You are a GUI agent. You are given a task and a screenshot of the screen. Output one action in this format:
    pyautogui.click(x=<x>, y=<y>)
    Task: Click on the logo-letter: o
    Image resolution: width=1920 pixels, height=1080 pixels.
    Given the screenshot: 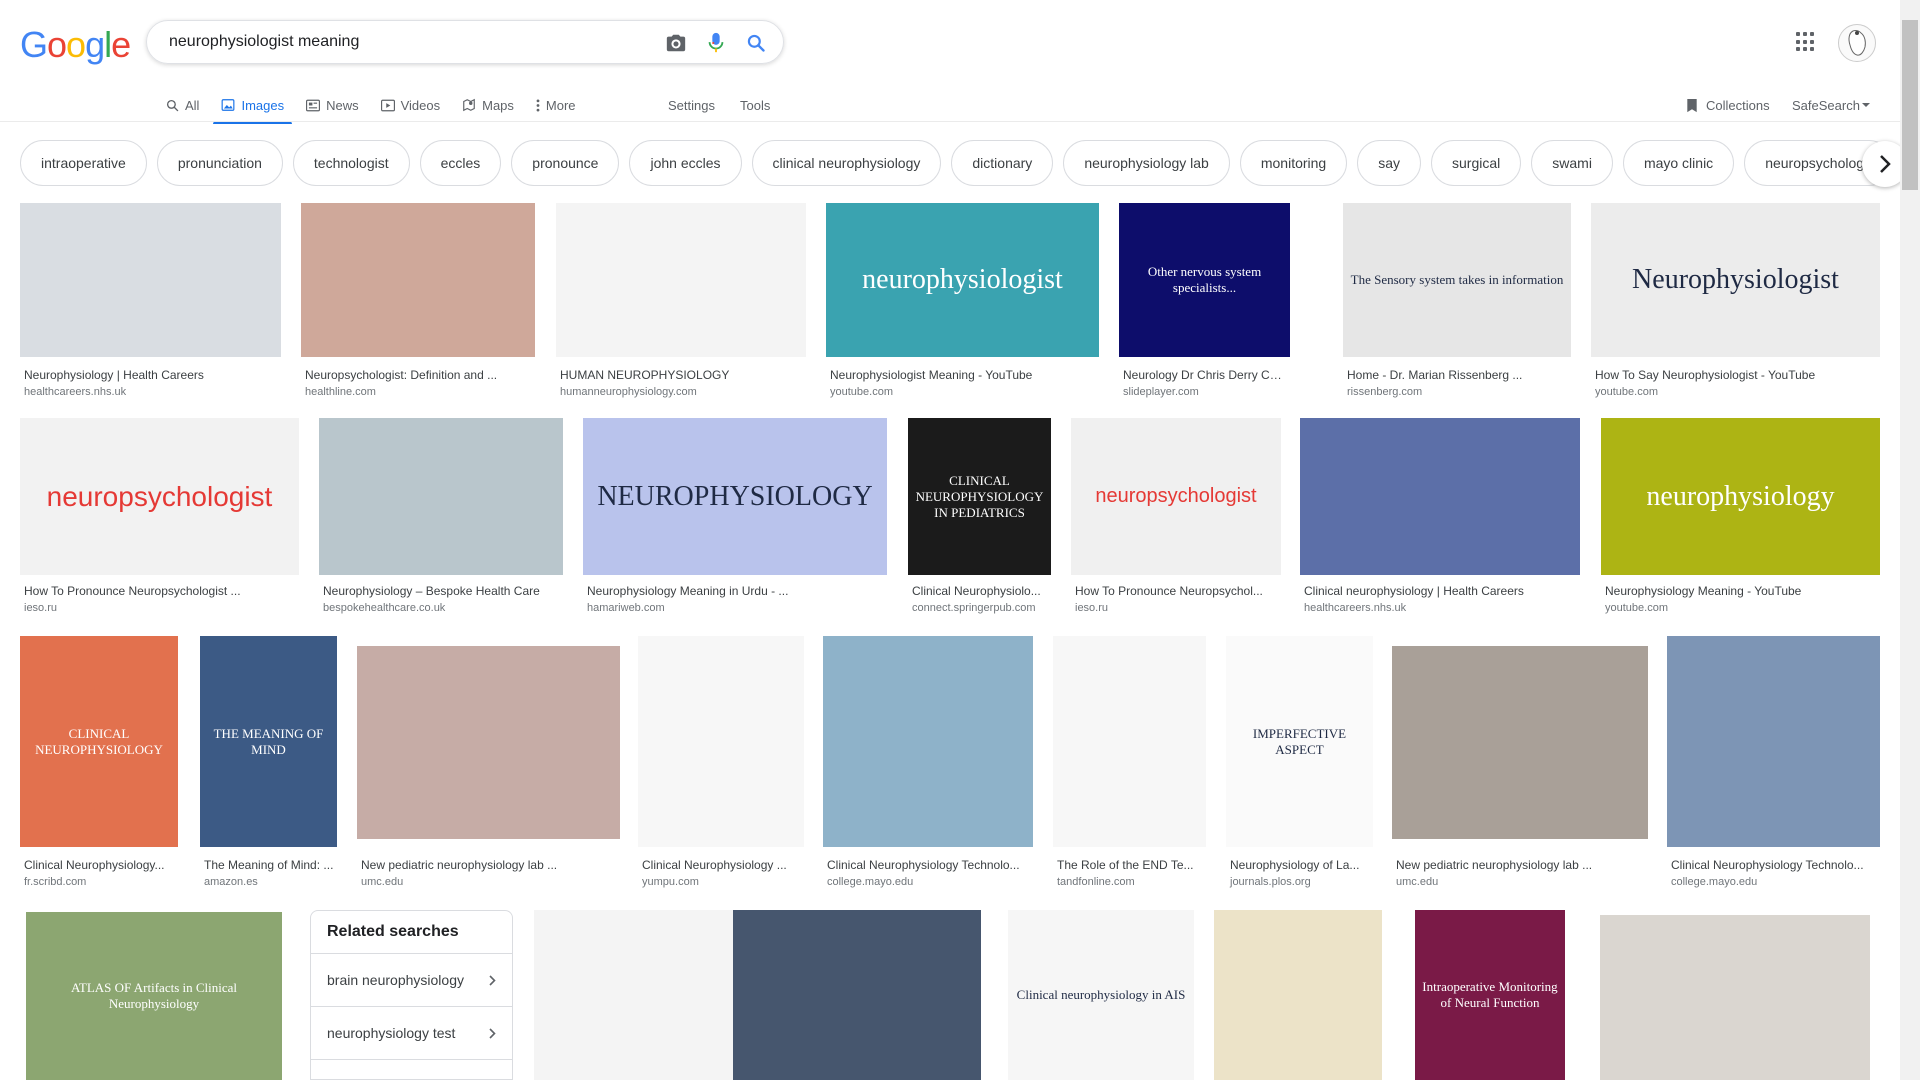 What is the action you would take?
    pyautogui.click(x=76, y=44)
    